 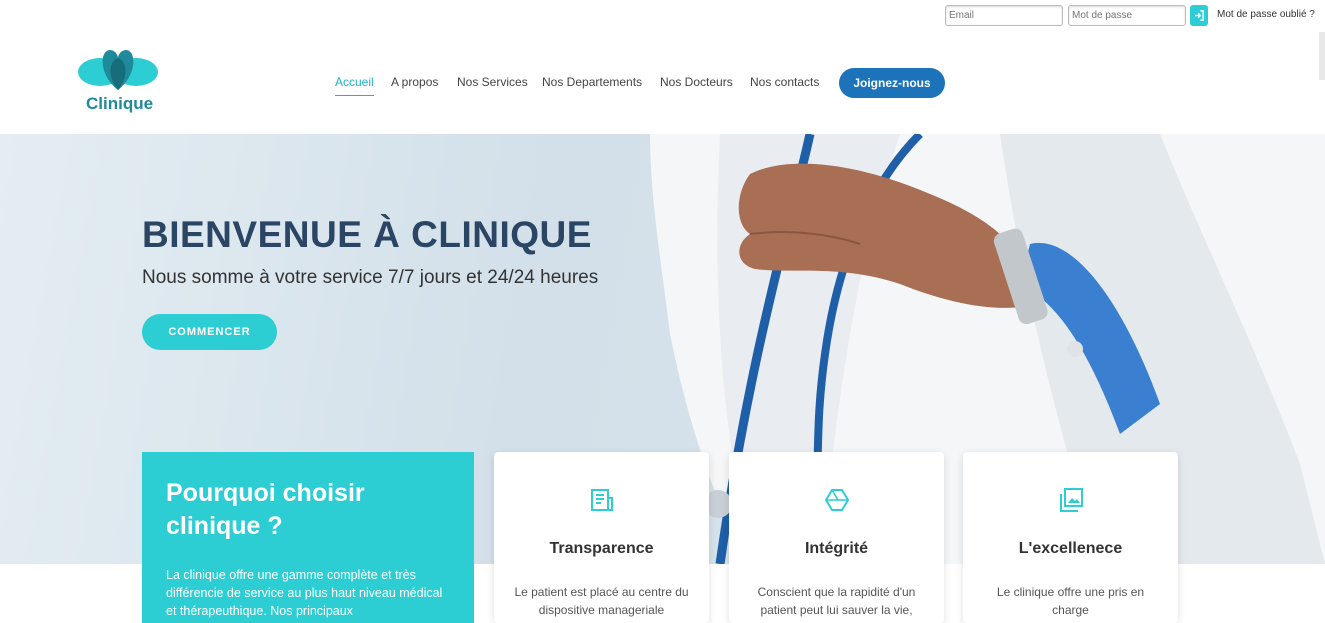 I want to click on forgot-password-link: Mot de passe oublié ?, so click(x=1266, y=14).